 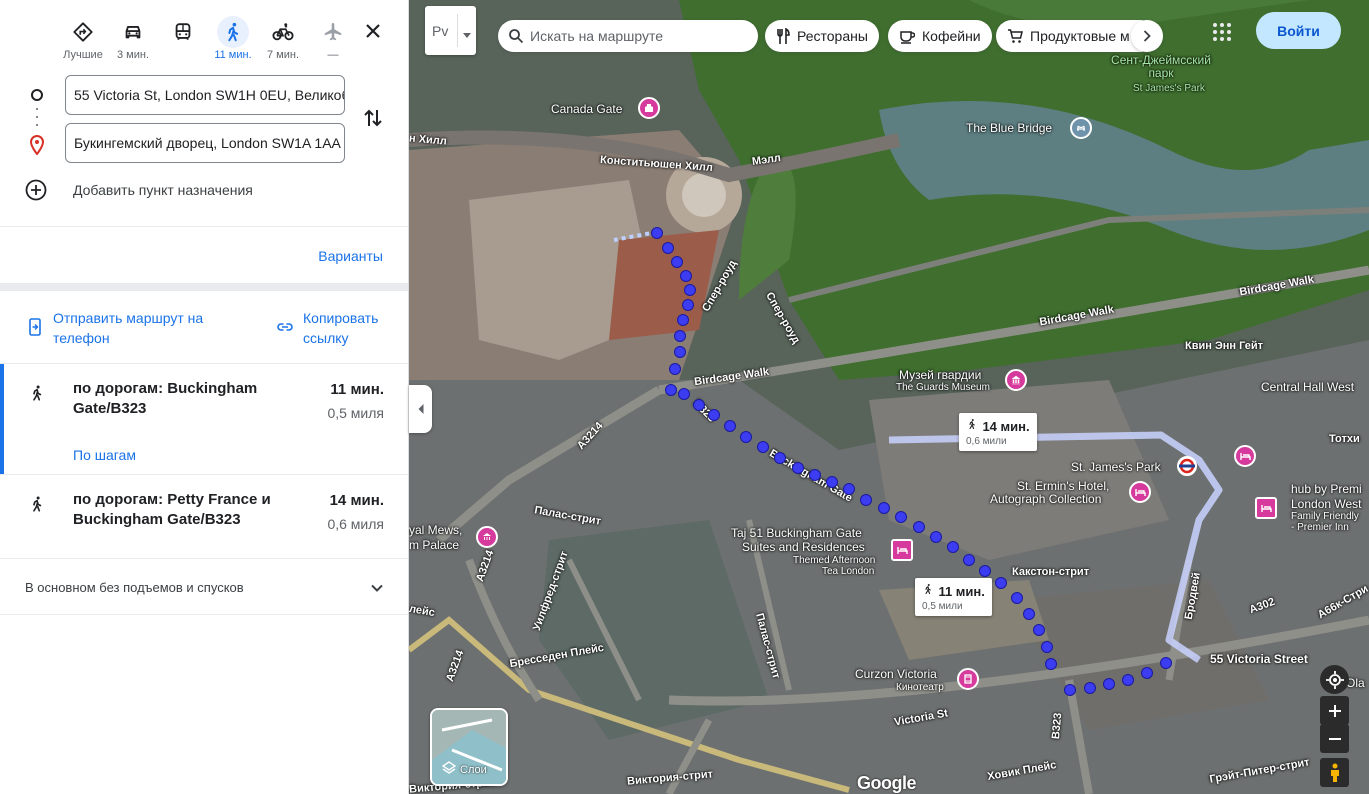 What do you see at coordinates (333, 39) in the screenshot?
I see `mode-flight: —` at bounding box center [333, 39].